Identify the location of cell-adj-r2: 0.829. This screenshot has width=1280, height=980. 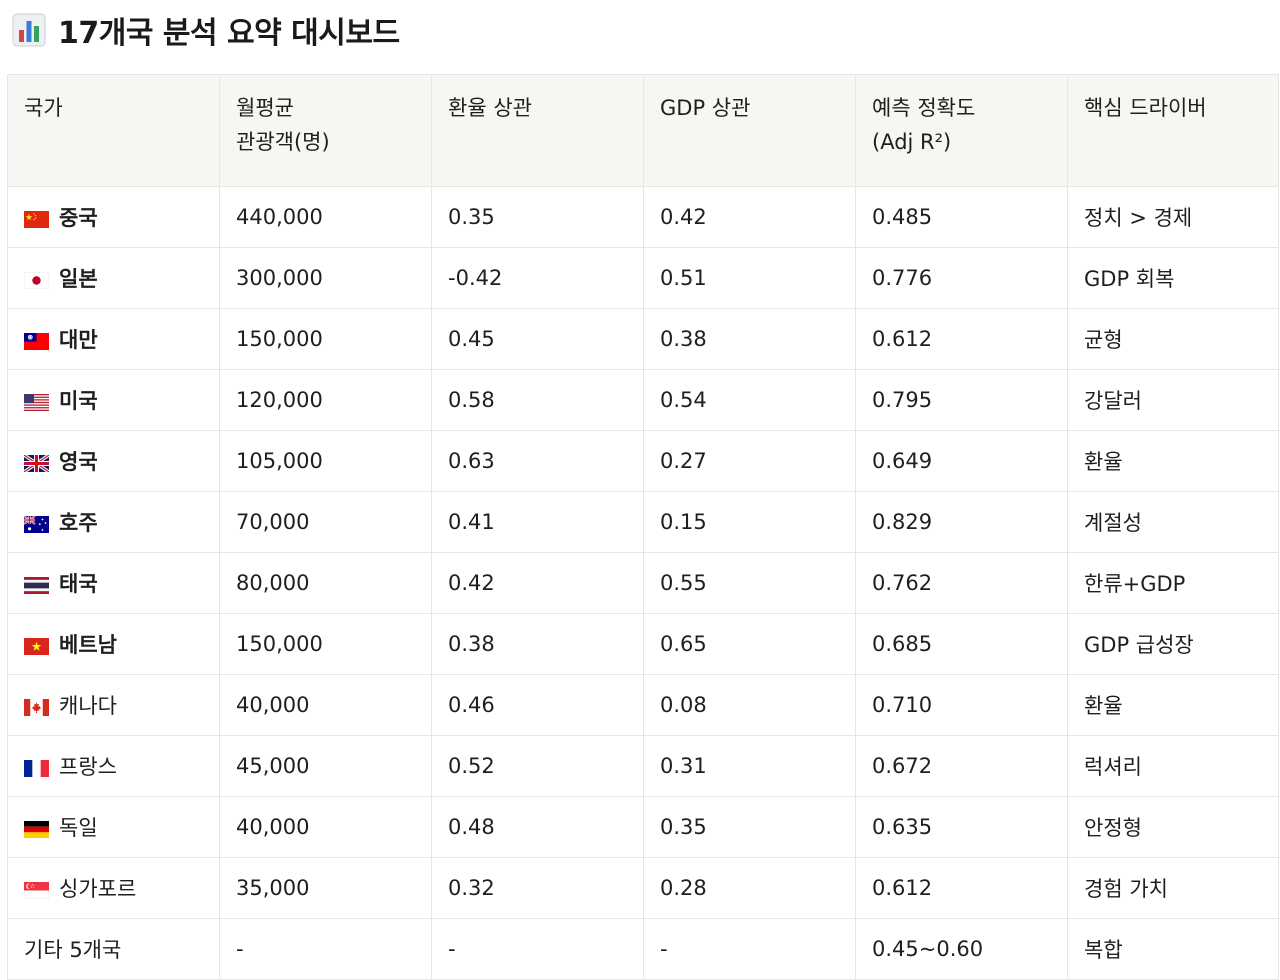
(961, 522).